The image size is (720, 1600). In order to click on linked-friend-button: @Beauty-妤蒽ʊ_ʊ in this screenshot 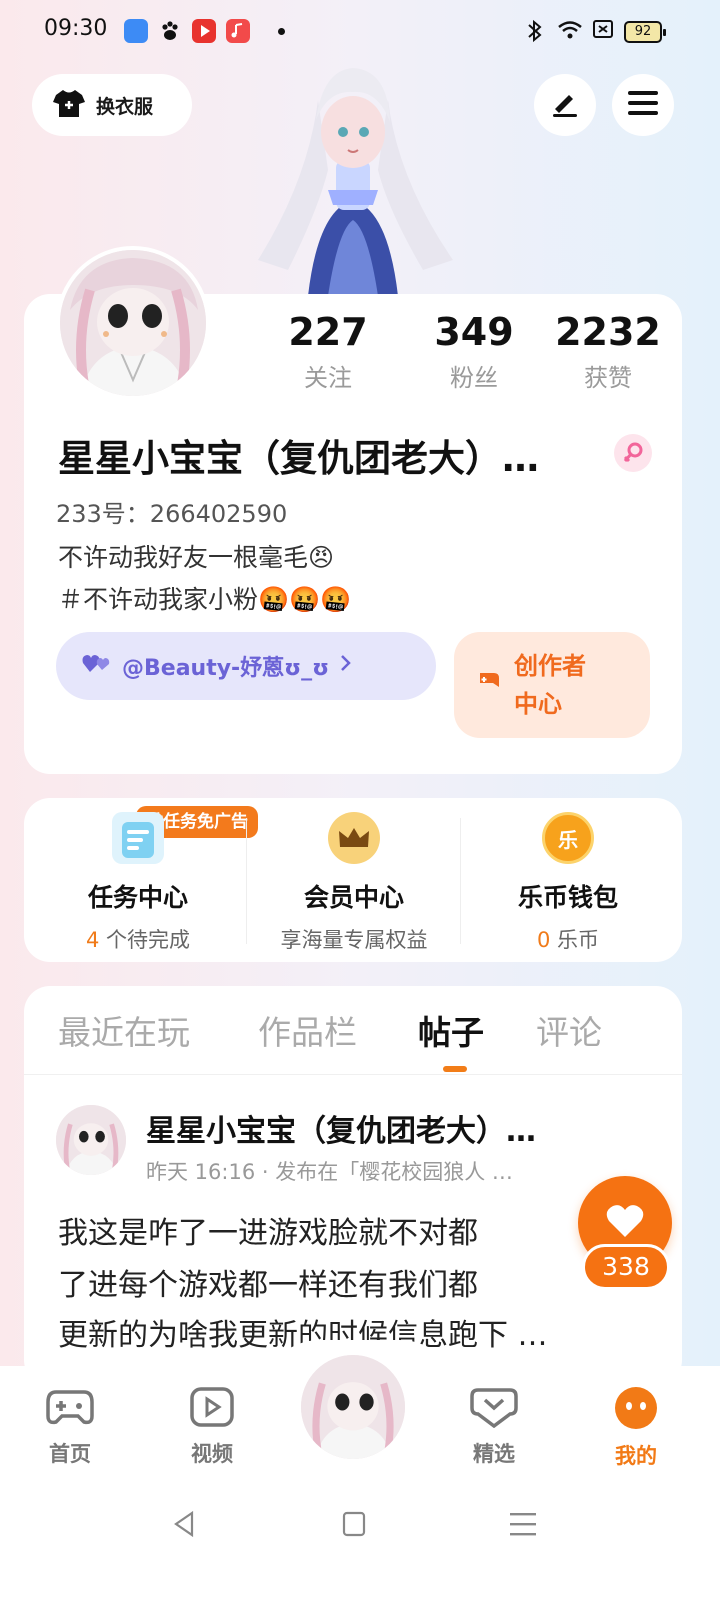, I will do `click(246, 666)`.